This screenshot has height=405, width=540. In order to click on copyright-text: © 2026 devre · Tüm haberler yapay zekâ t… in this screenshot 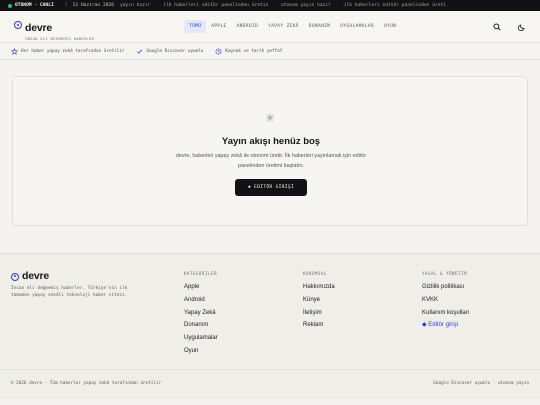, I will do `click(86, 383)`.